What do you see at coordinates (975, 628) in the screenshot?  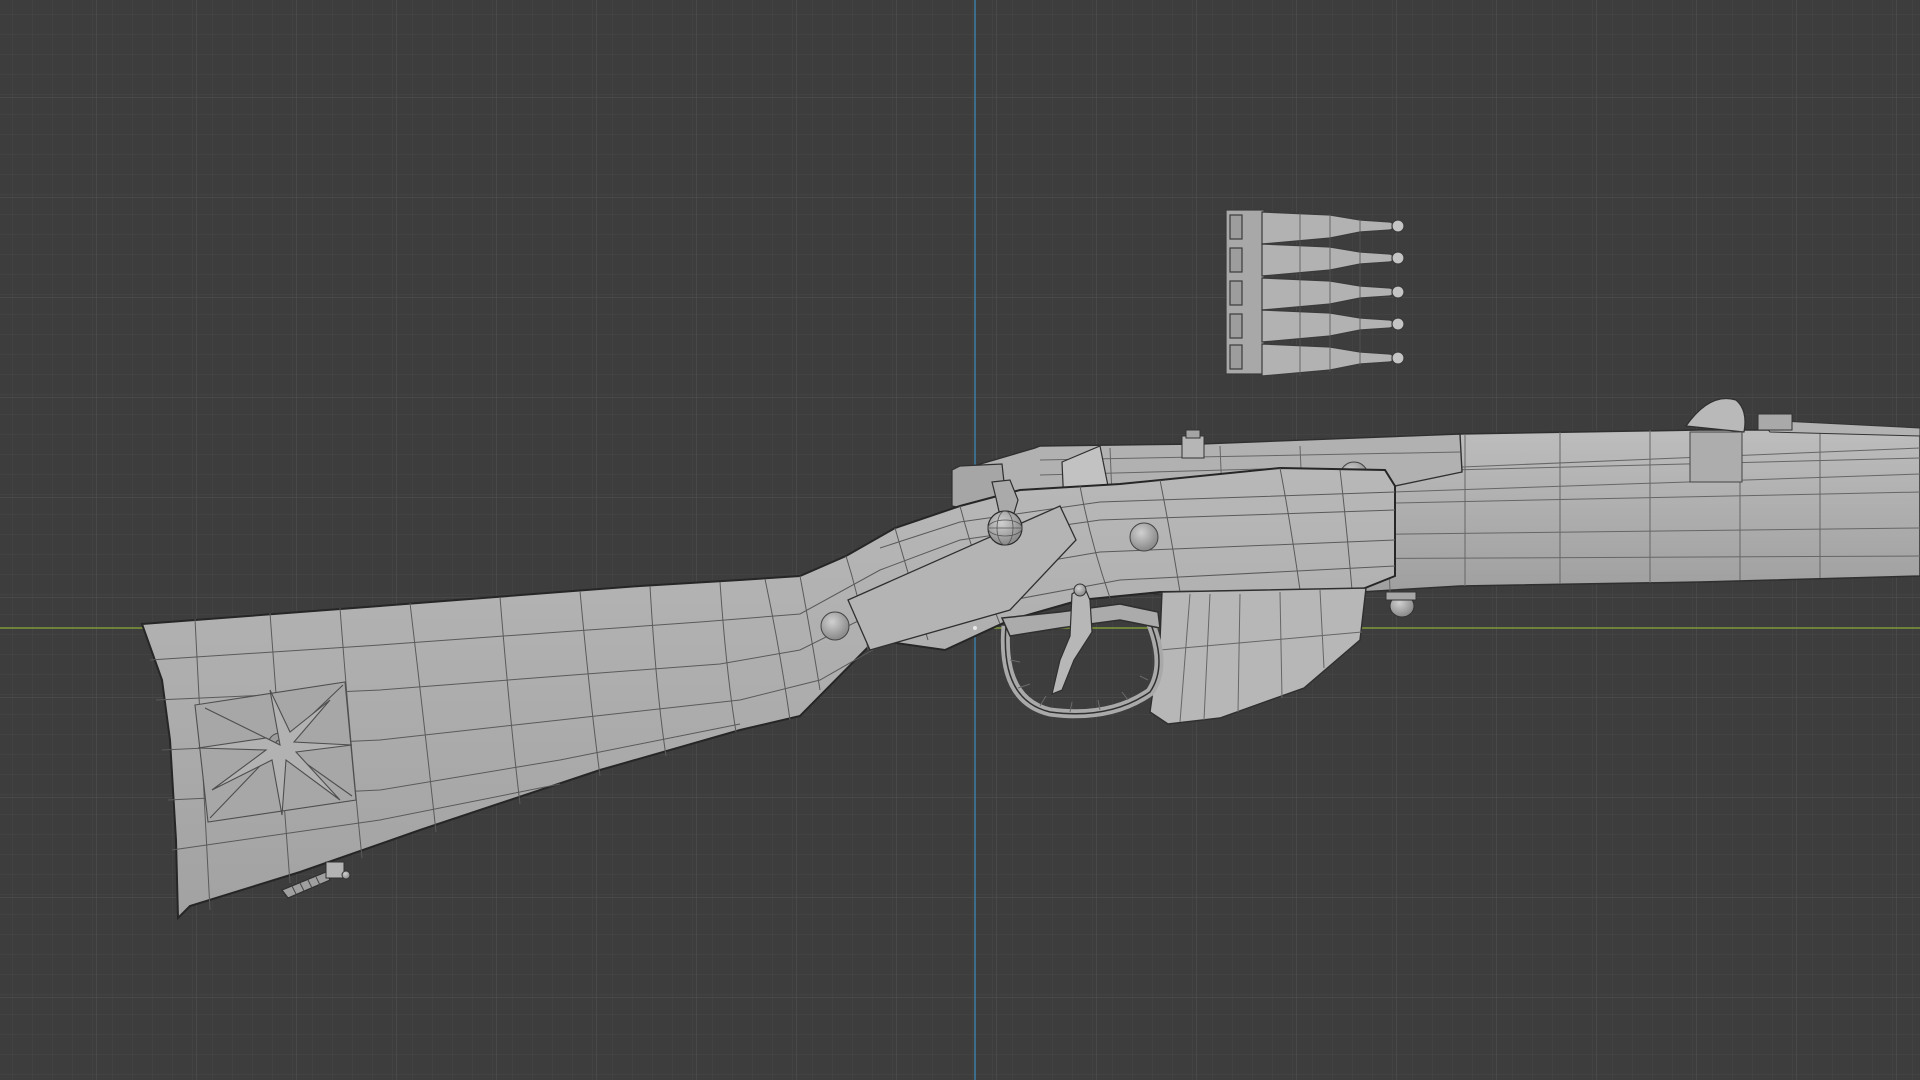 I see `origin-point` at bounding box center [975, 628].